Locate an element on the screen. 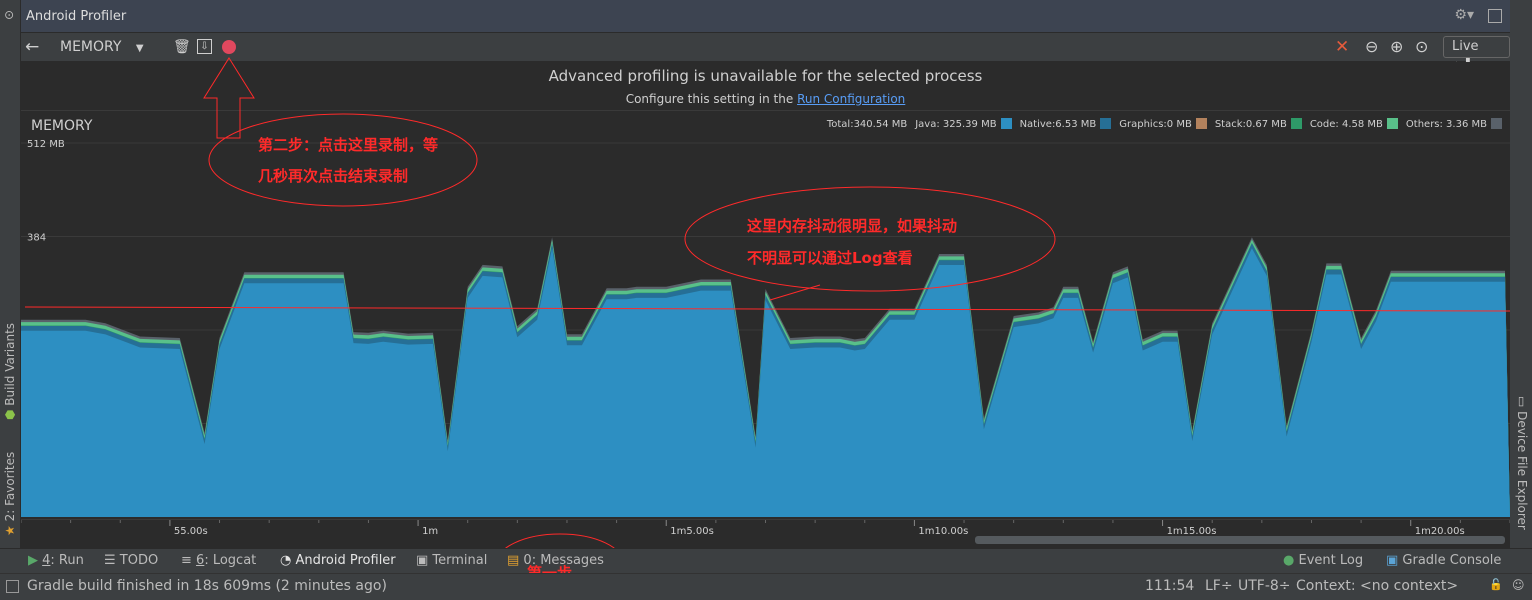  annotation-jitter-line2: 不明显可以通过Log查看 is located at coordinates (830, 258).